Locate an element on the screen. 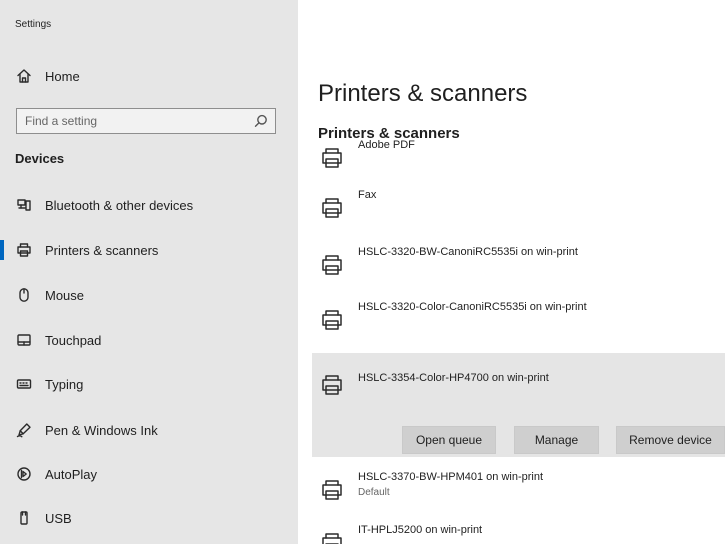 The height and width of the screenshot is (544, 725). printer-name: Adobe PDF is located at coordinates (386, 145).